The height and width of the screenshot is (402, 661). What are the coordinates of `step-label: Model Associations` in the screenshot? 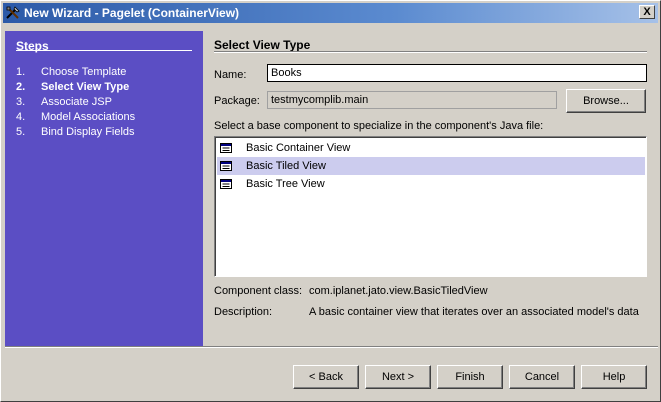 It's located at (88, 117).